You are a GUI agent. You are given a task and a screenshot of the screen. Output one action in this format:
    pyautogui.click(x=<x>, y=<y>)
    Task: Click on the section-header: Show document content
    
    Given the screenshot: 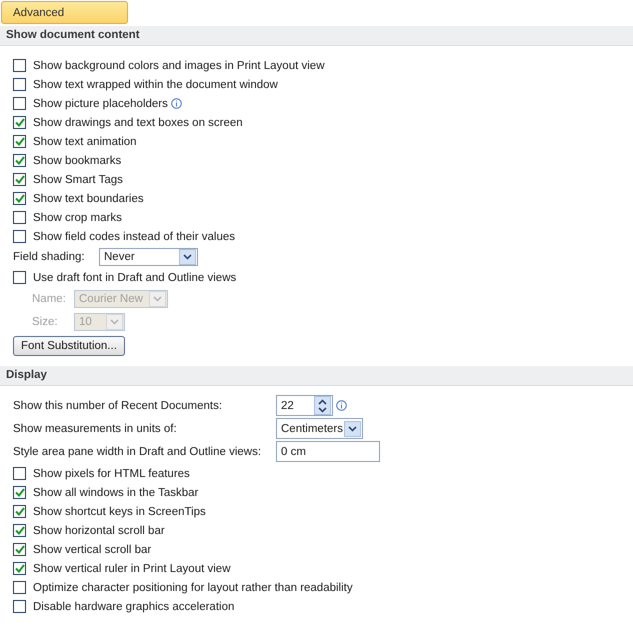 What is the action you would take?
    pyautogui.click(x=316, y=36)
    